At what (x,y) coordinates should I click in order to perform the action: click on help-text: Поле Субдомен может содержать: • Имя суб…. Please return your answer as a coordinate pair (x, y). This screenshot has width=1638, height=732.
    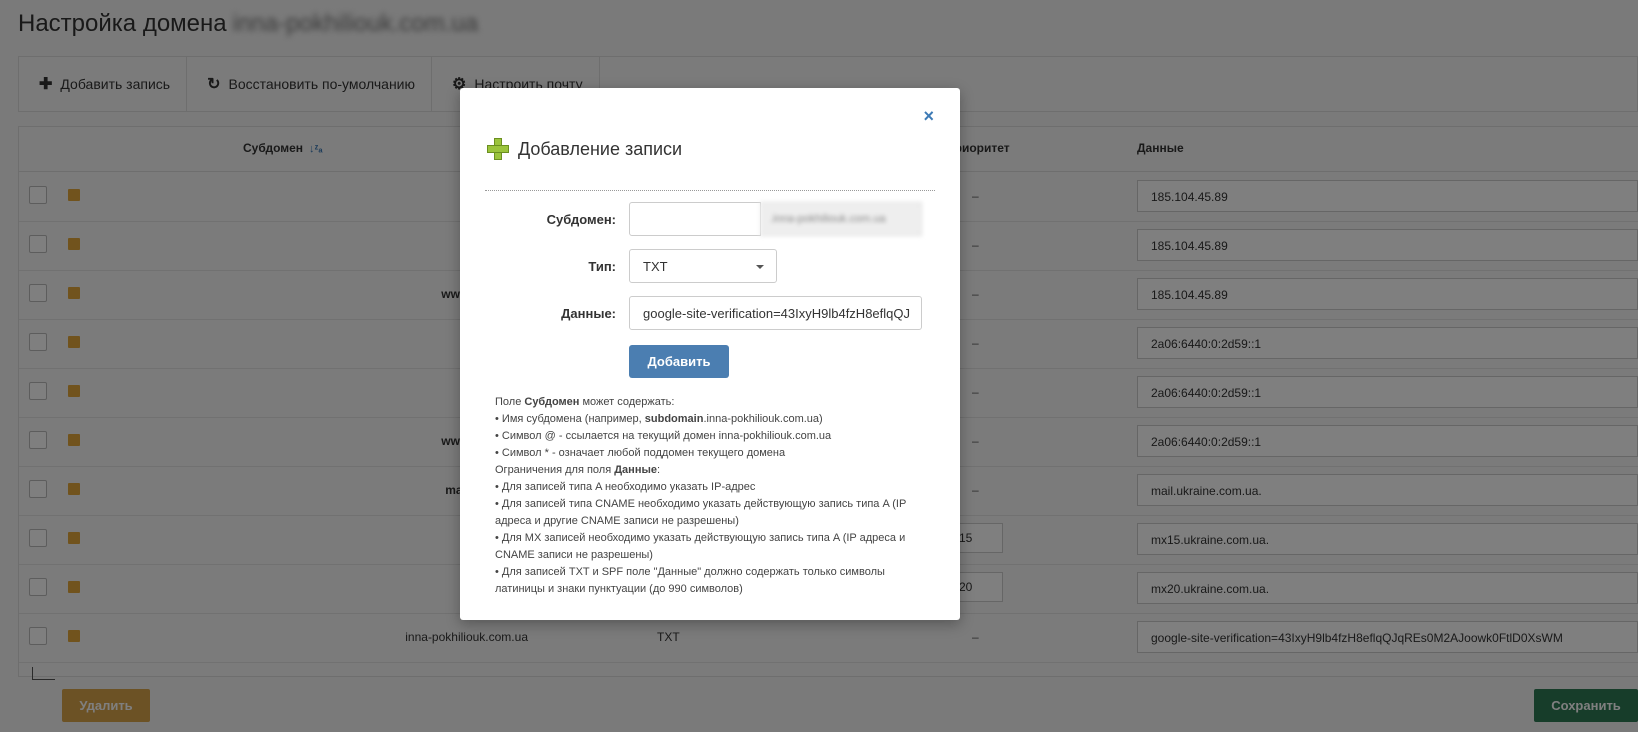
    Looking at the image, I should click on (710, 496).